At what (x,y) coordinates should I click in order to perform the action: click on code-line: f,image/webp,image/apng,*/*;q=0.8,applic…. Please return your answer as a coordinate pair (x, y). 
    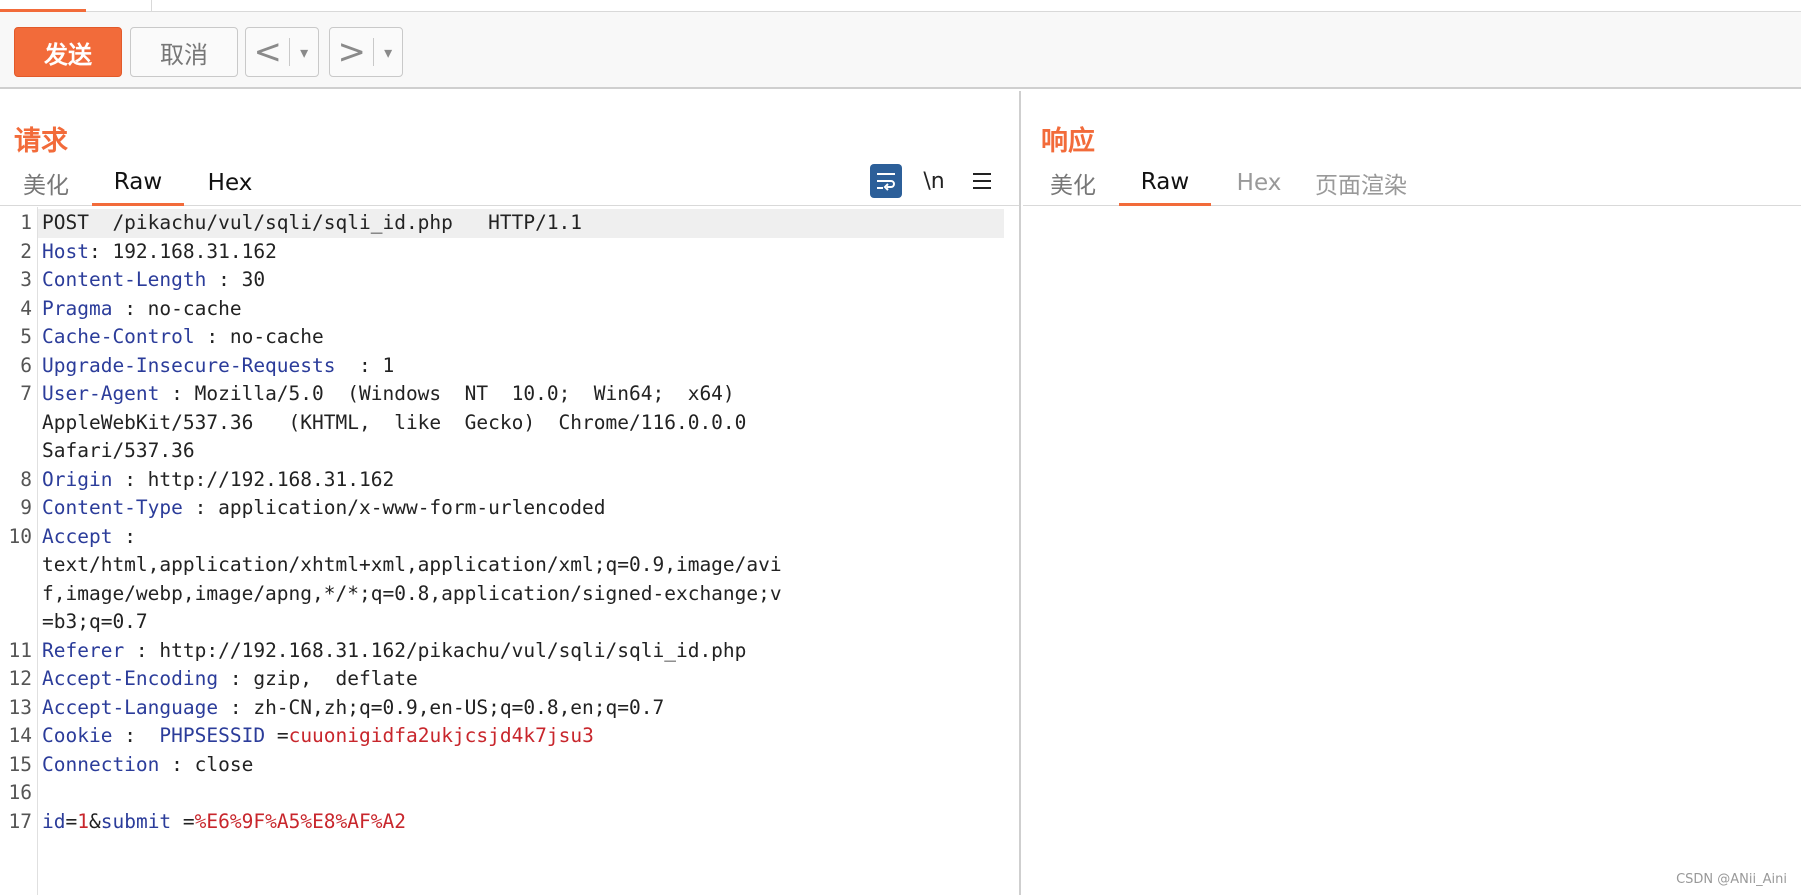
    Looking at the image, I should click on (502, 594).